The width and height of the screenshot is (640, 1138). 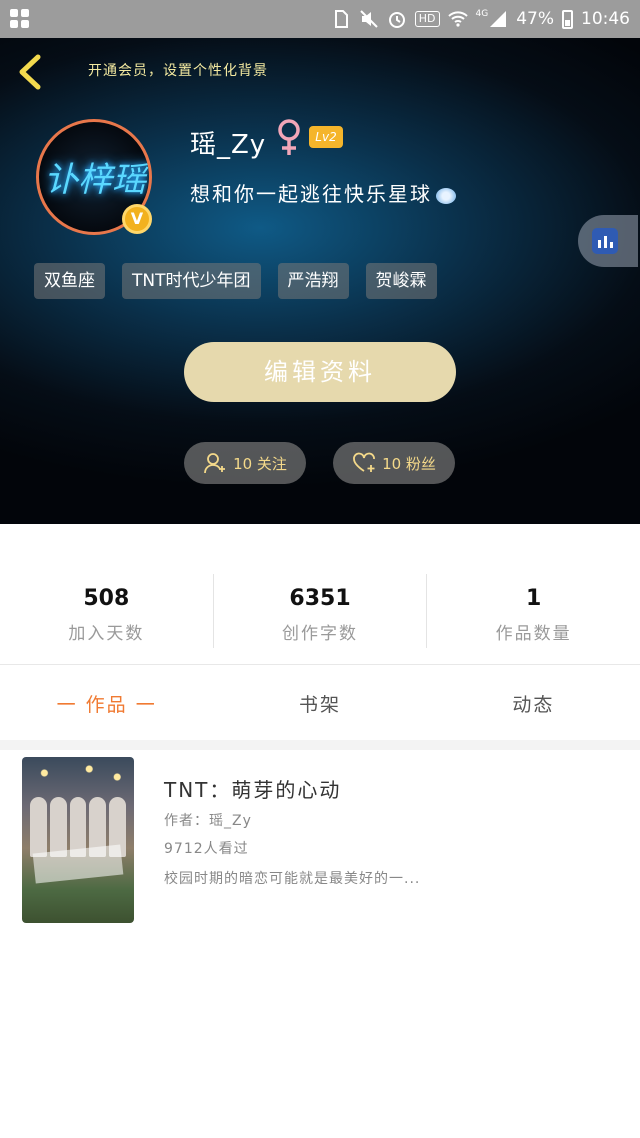 What do you see at coordinates (320, 598) in the screenshot?
I see `stat-value: 6351` at bounding box center [320, 598].